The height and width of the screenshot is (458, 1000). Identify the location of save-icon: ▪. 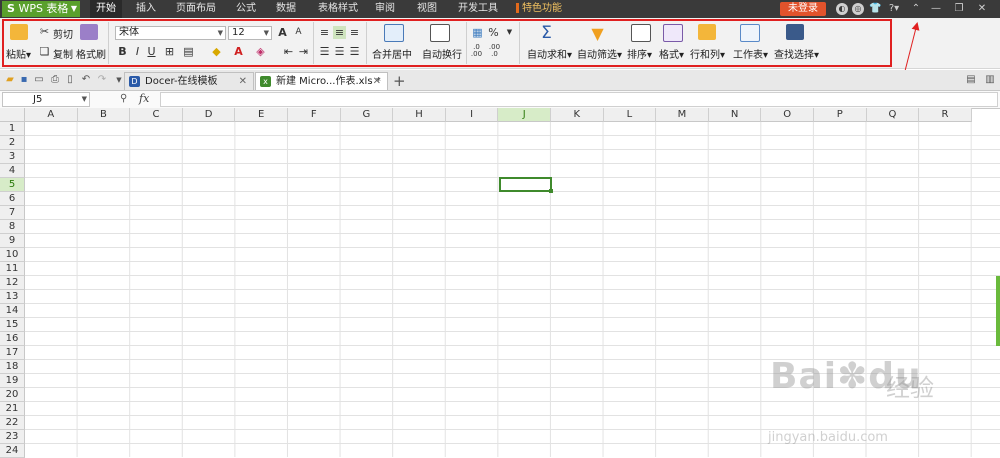
(24, 80).